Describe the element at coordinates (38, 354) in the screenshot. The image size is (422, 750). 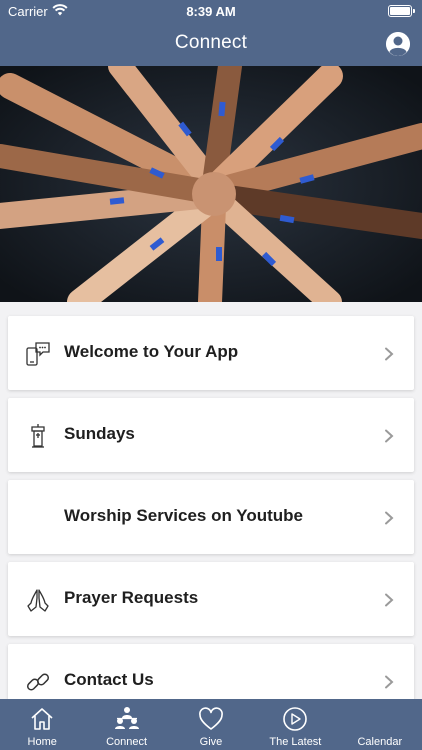
I see `phone-chat-icon` at that location.